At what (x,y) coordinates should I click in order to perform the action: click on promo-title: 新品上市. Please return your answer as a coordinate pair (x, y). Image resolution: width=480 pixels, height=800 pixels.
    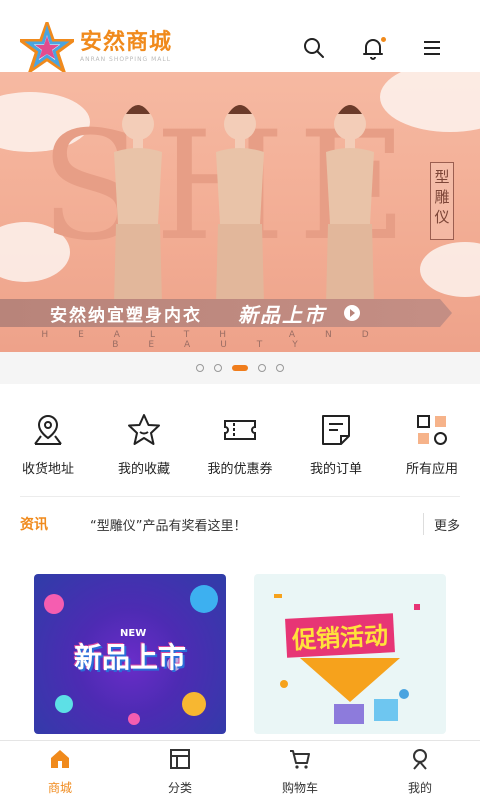
    Looking at the image, I should click on (130, 657).